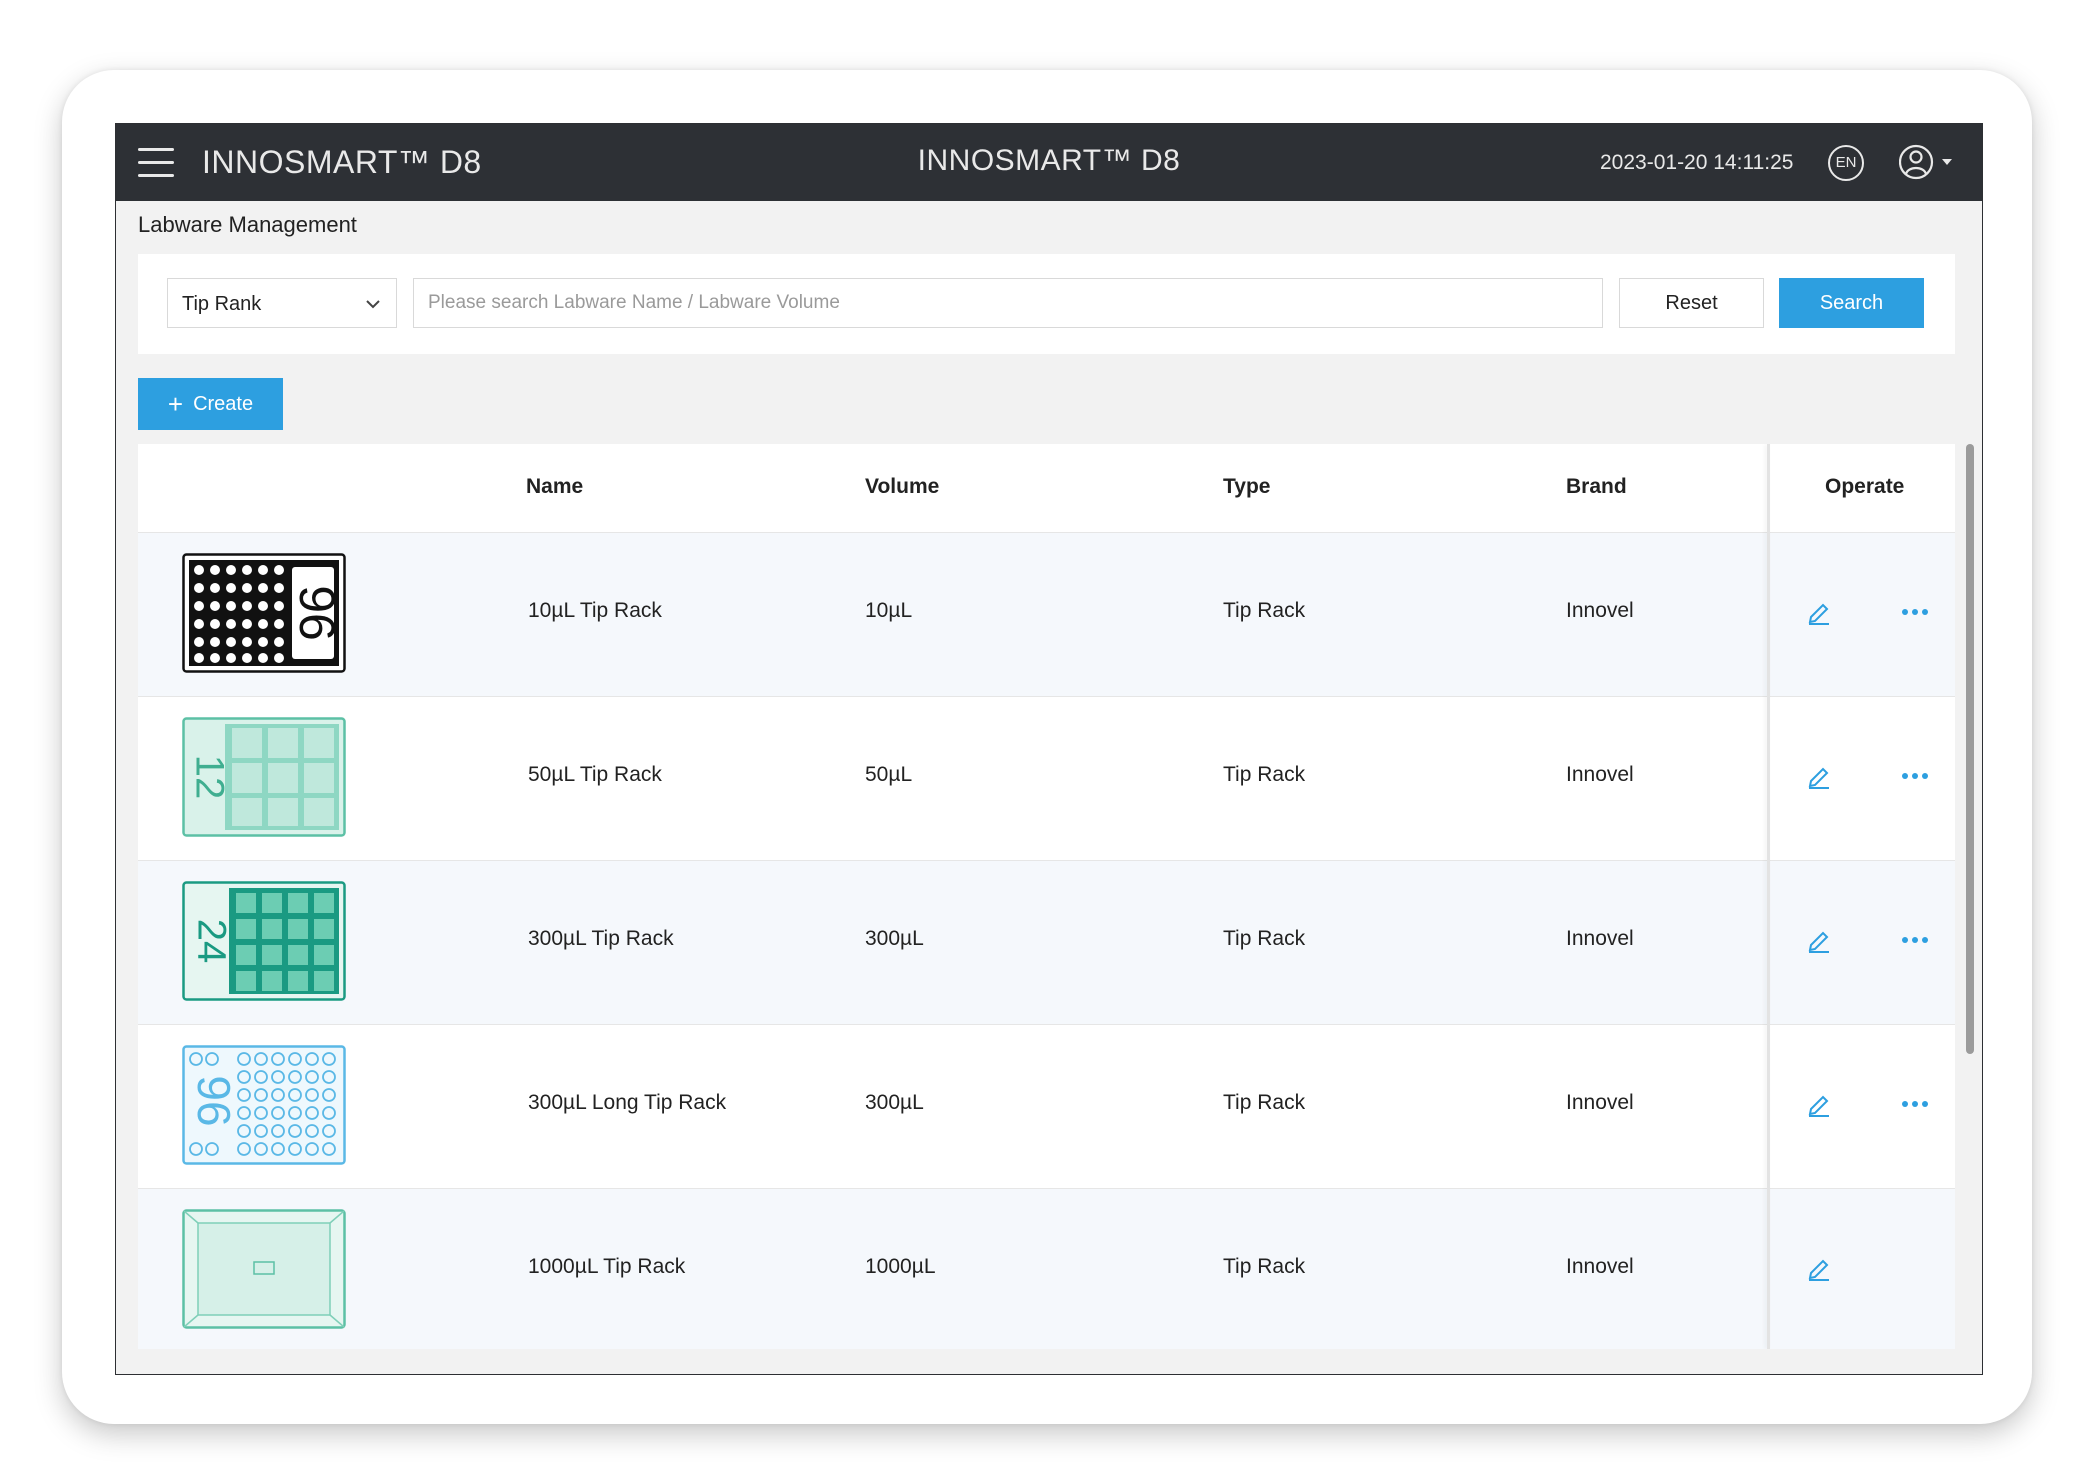 The height and width of the screenshot is (1469, 2093). I want to click on cell-name: 10µL Tip Rack, so click(595, 610).